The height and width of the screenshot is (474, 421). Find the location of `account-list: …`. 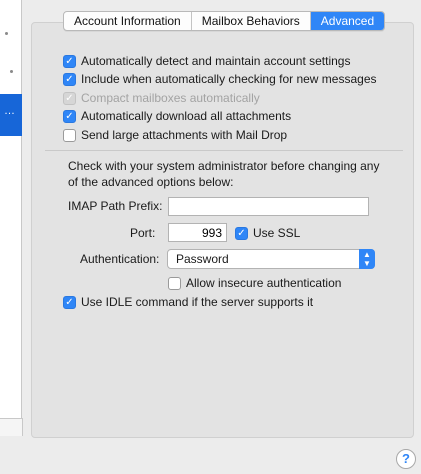

account-list: … is located at coordinates (11, 218).